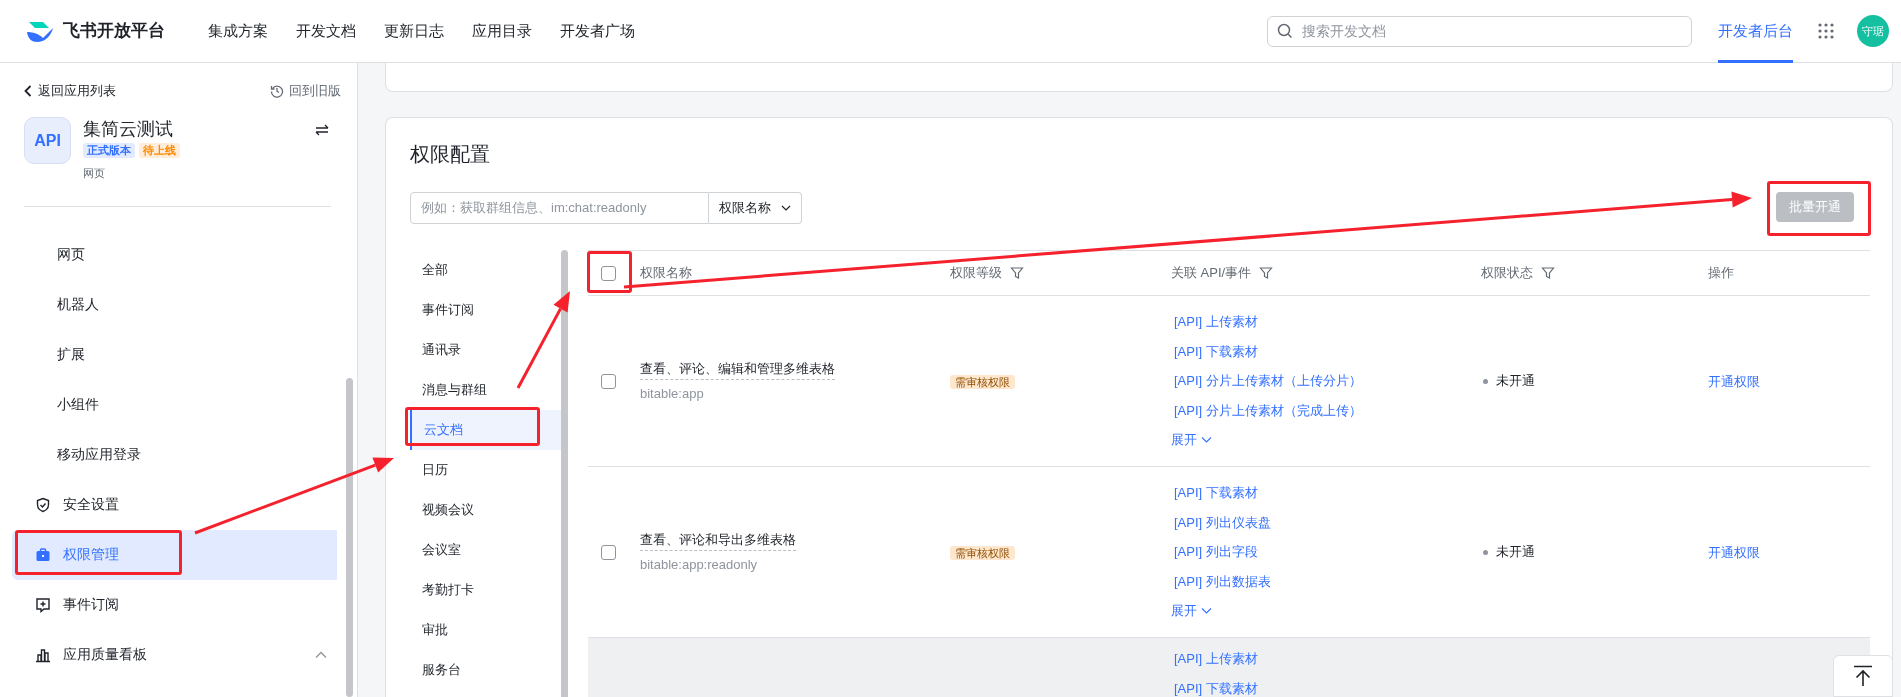  I want to click on sidebar-item-label: 事件订阅, so click(91, 604).